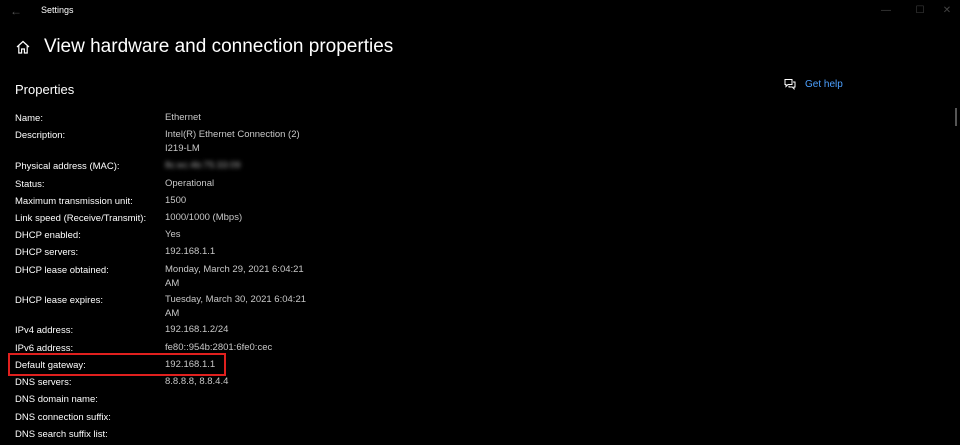 Image resolution: width=960 pixels, height=445 pixels. I want to click on dhcp-servers-label: DHCP servers:, so click(47, 252).